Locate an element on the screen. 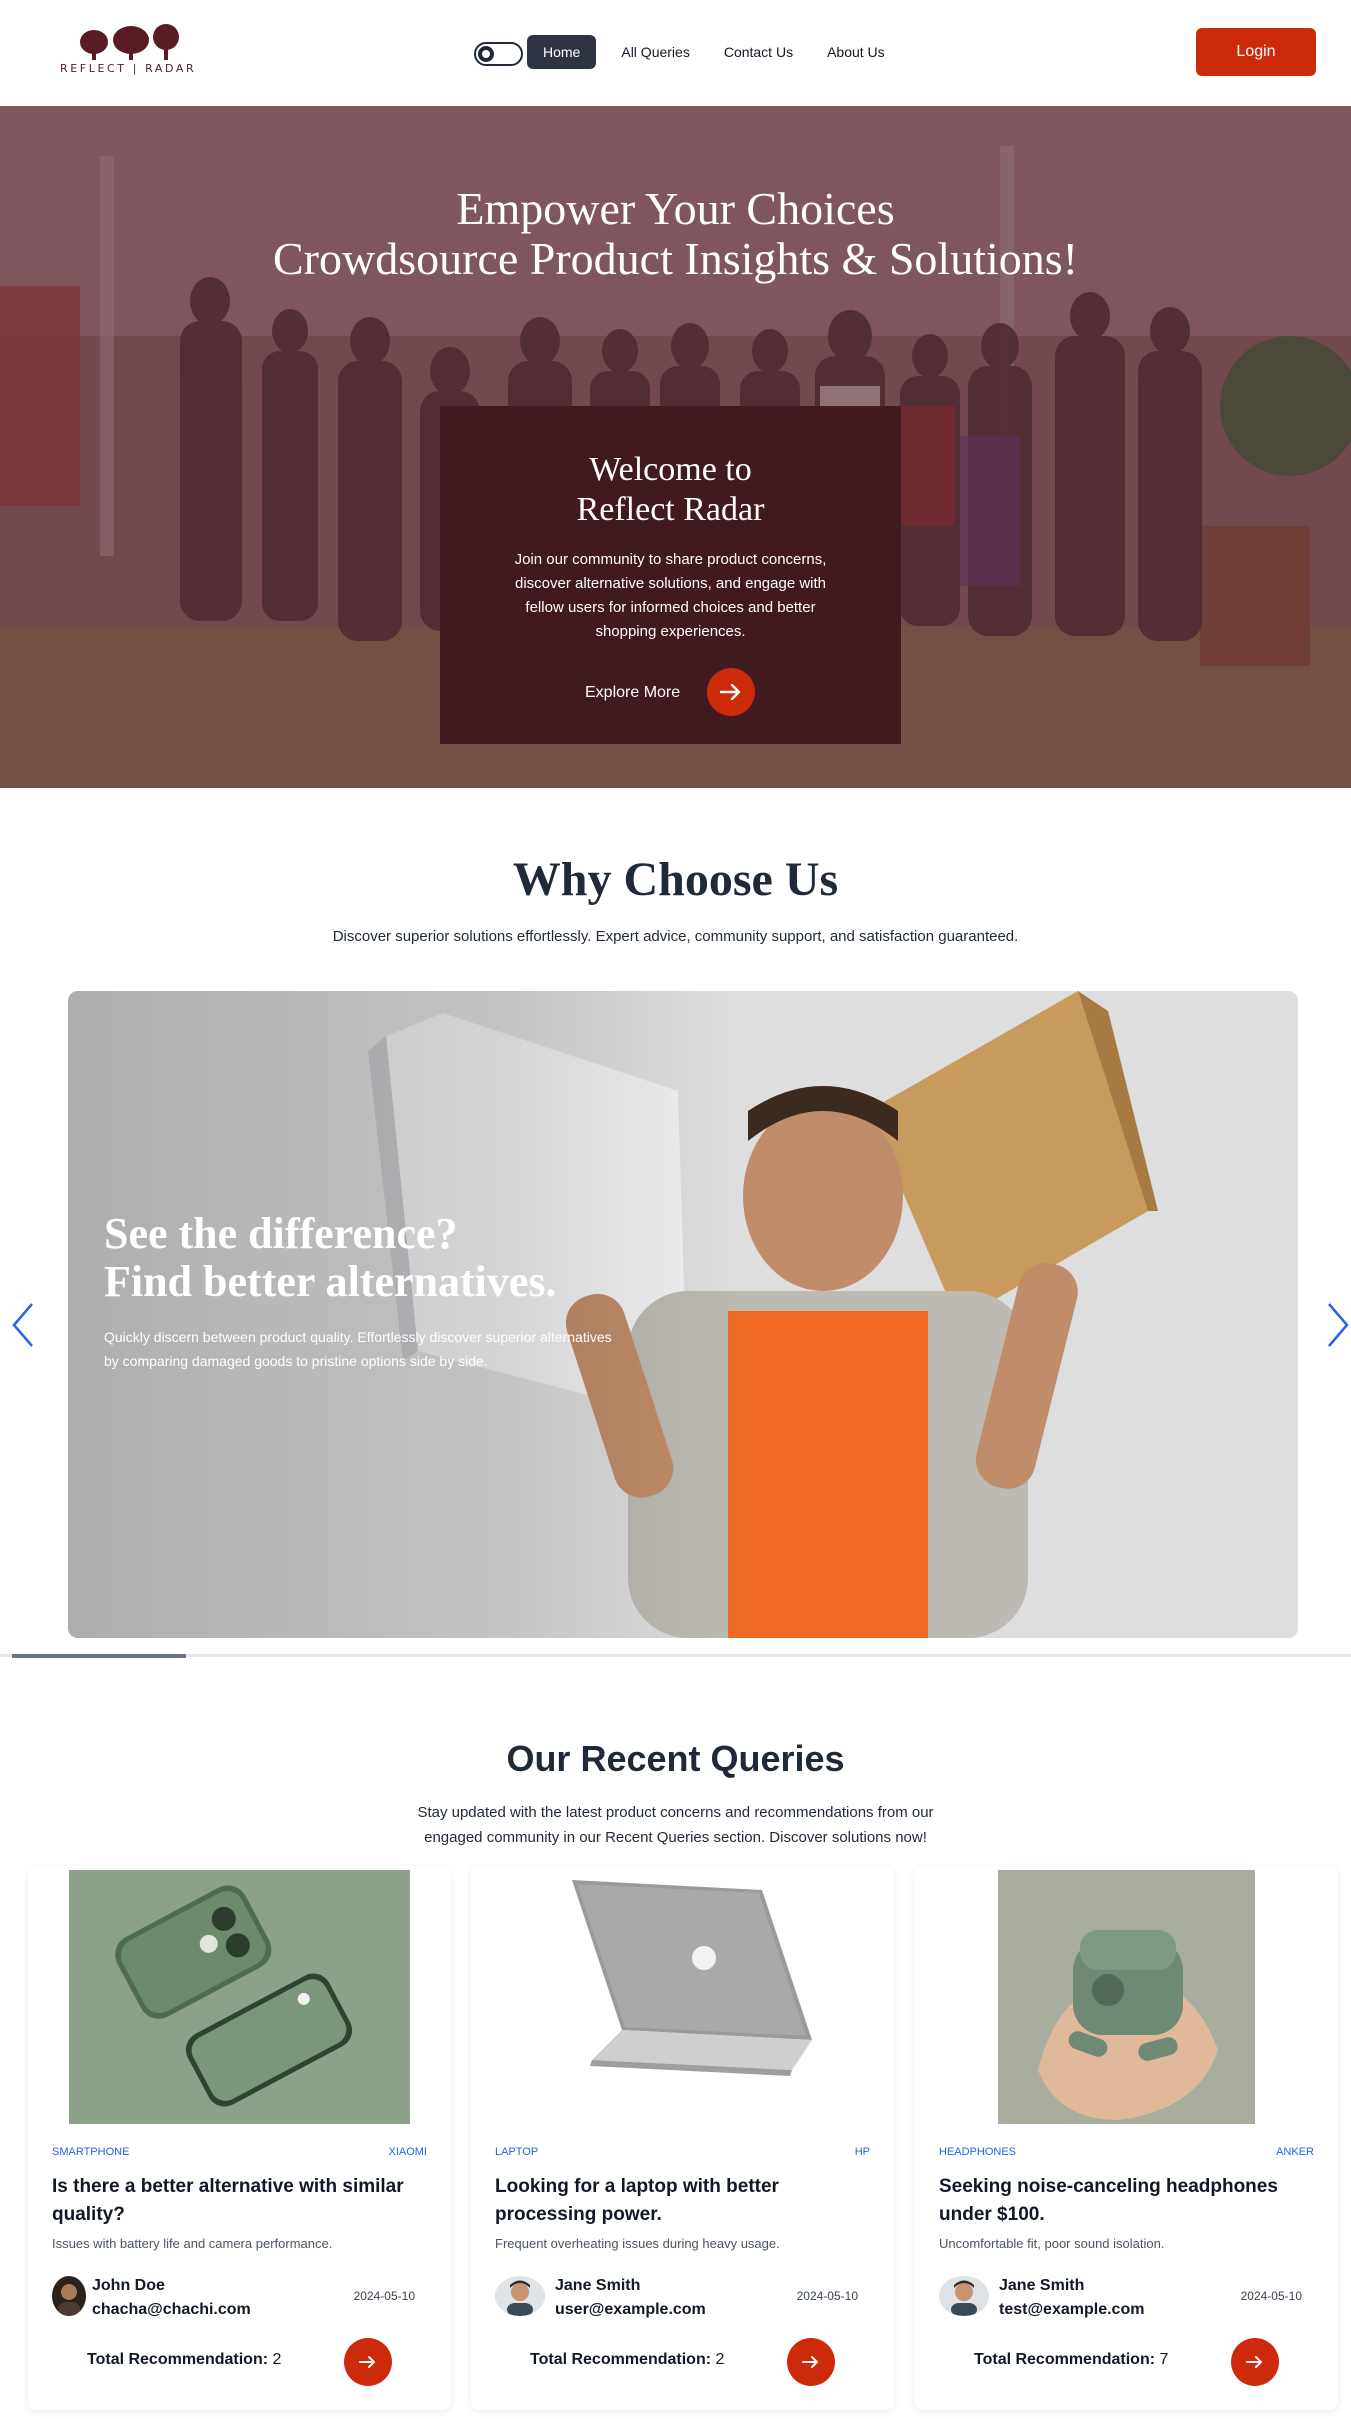 This screenshot has width=1351, height=2419. carousel-progress-fill is located at coordinates (99, 1656).